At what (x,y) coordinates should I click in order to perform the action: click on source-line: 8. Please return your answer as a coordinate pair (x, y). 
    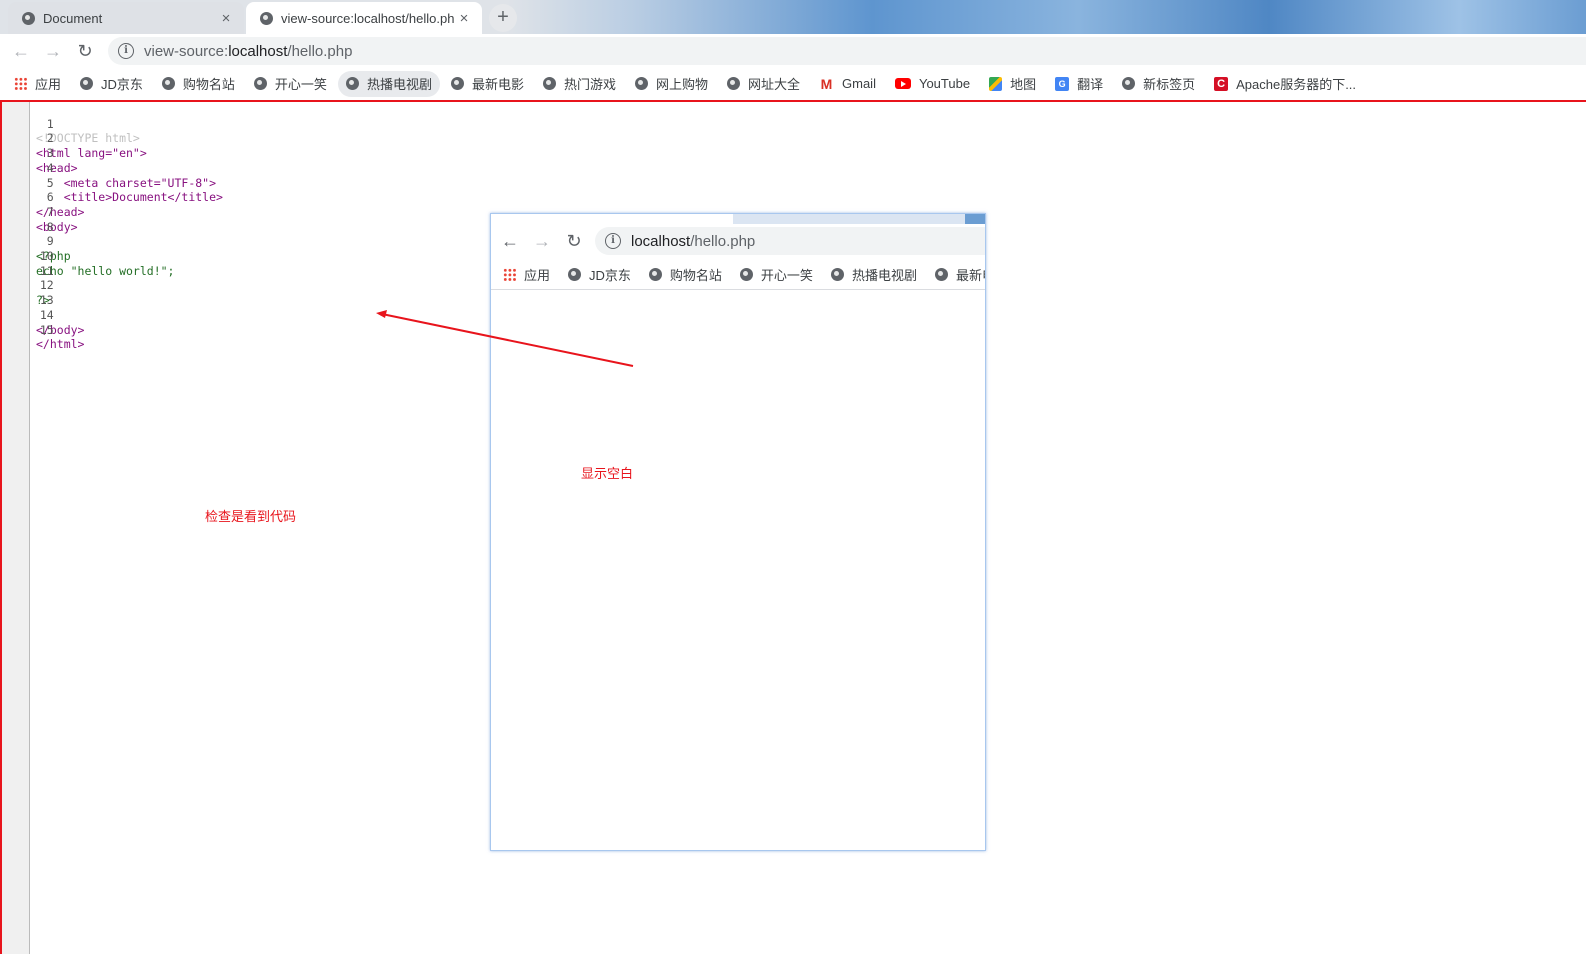
    Looking at the image, I should click on (50, 226).